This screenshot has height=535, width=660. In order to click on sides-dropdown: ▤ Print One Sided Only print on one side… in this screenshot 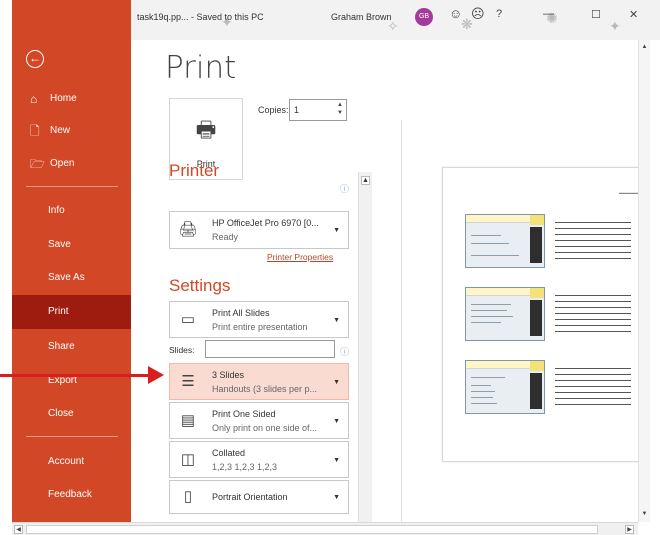, I will do `click(259, 420)`.